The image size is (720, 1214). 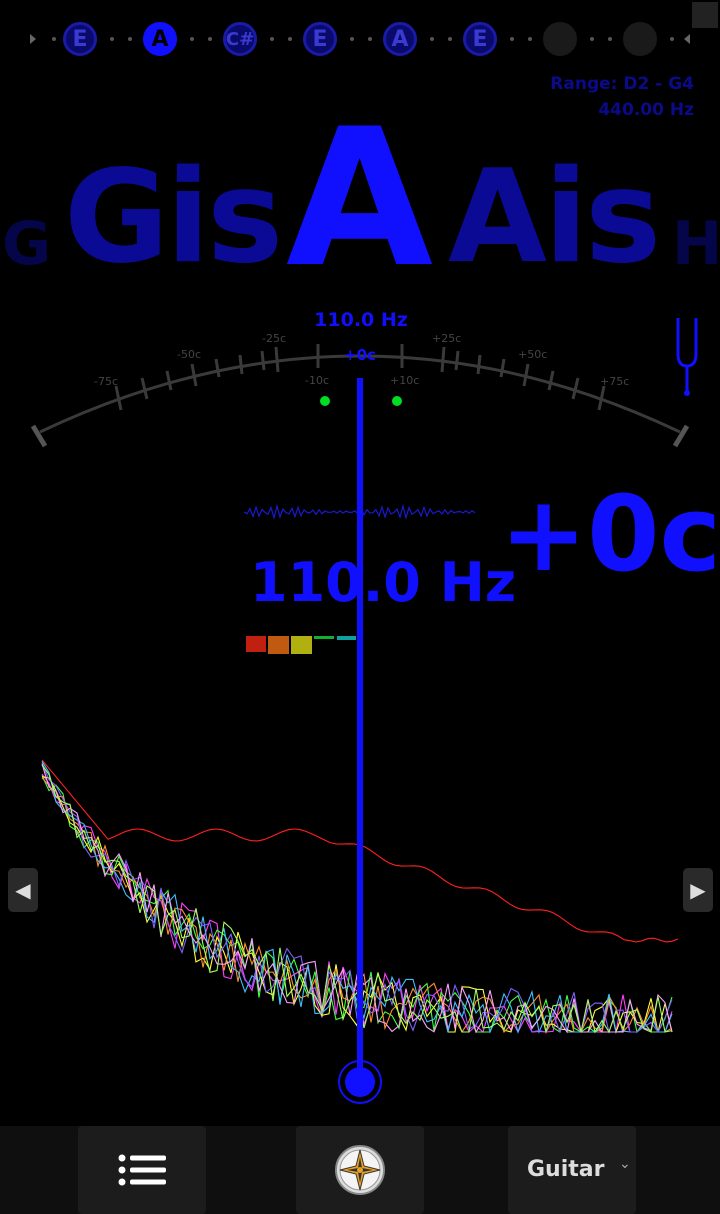 I want to click on tick-label-minus-75: -75c, so click(x=106, y=381).